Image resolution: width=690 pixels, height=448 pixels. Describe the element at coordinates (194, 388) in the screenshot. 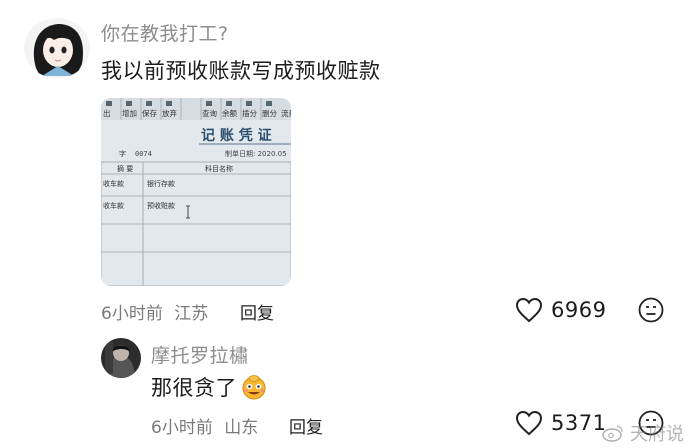

I see `comment-text: 那很贪了` at that location.